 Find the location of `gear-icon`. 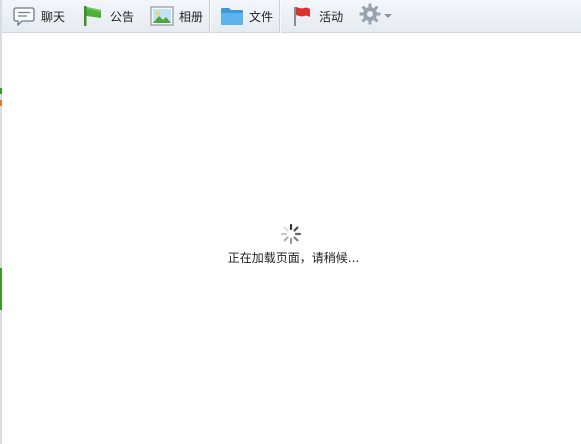

gear-icon is located at coordinates (370, 16).